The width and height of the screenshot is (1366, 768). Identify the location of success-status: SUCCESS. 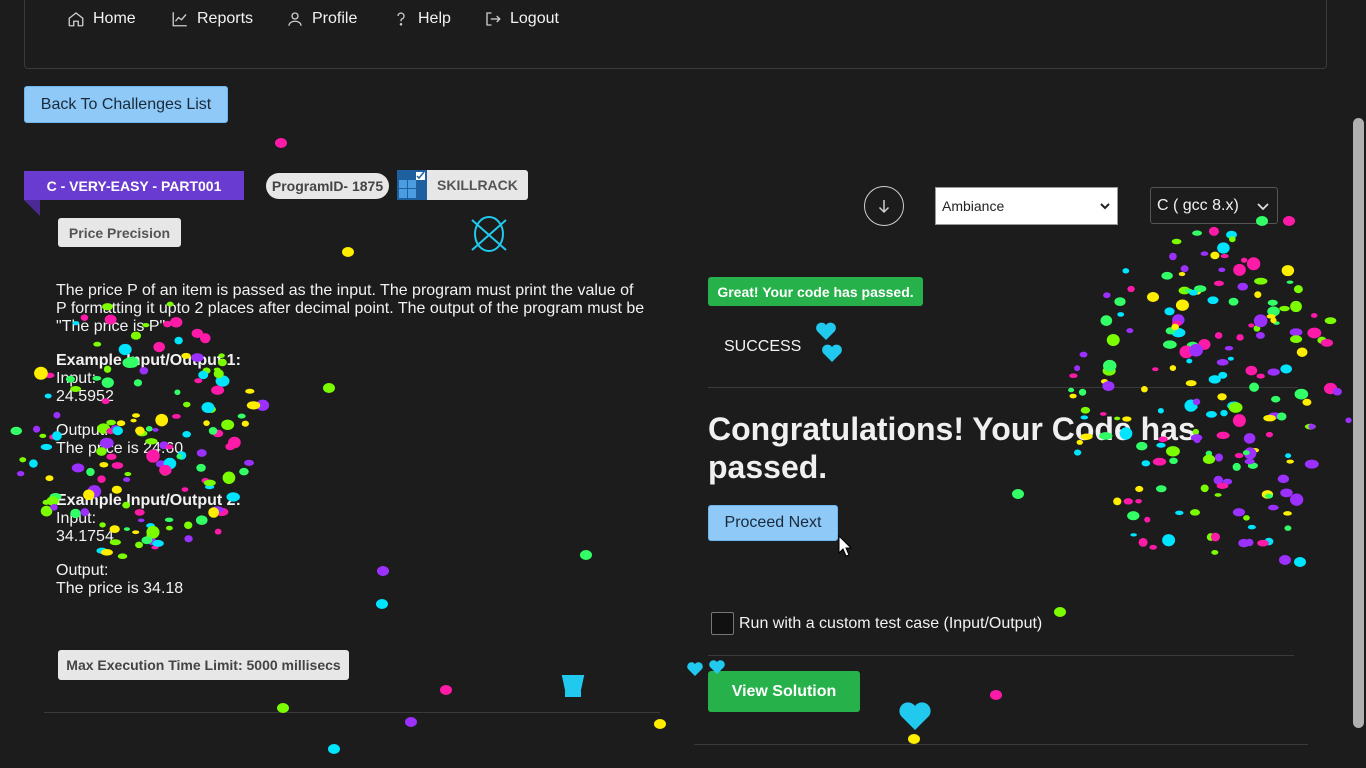
(763, 346).